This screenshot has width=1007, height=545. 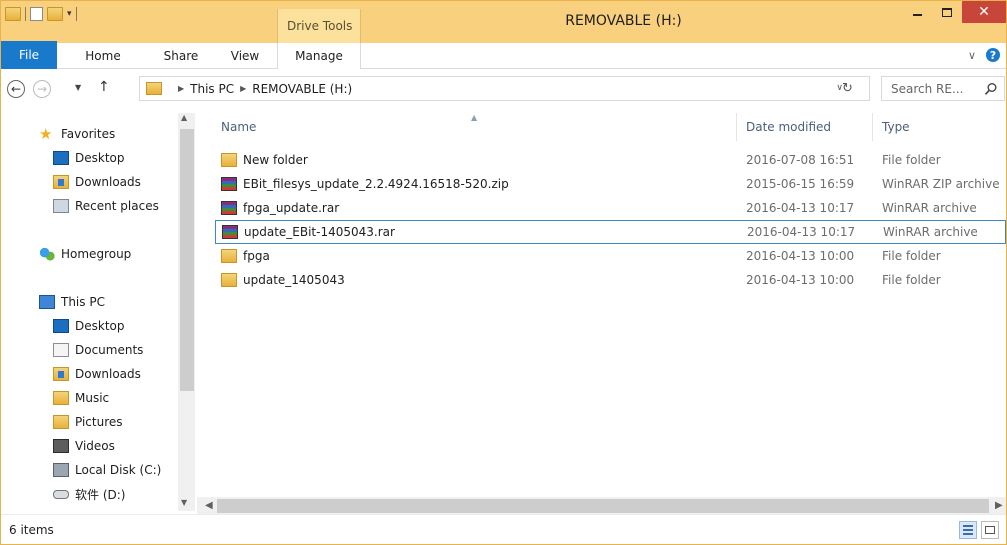 I want to click on nav-label: 软件 (D:), so click(x=100, y=494).